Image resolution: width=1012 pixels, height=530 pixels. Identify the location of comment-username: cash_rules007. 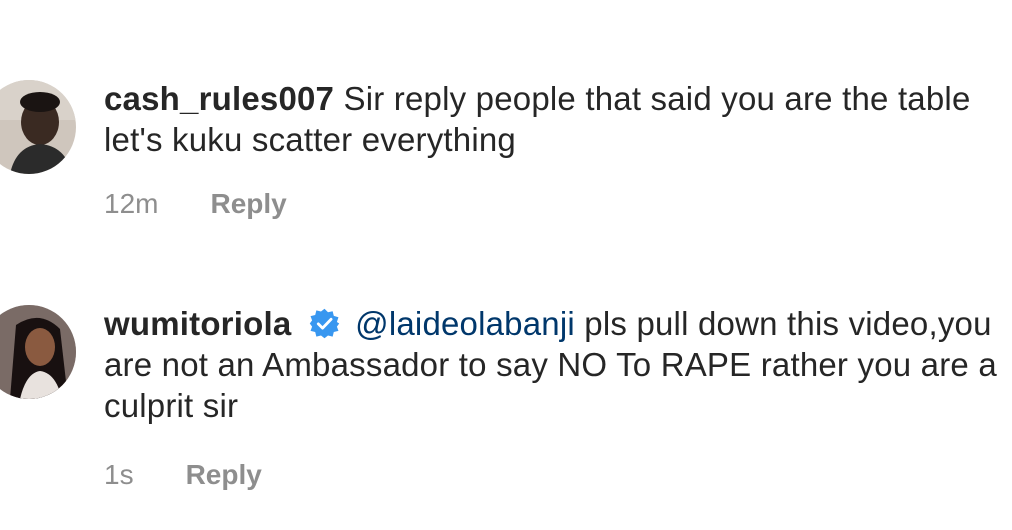
(219, 98).